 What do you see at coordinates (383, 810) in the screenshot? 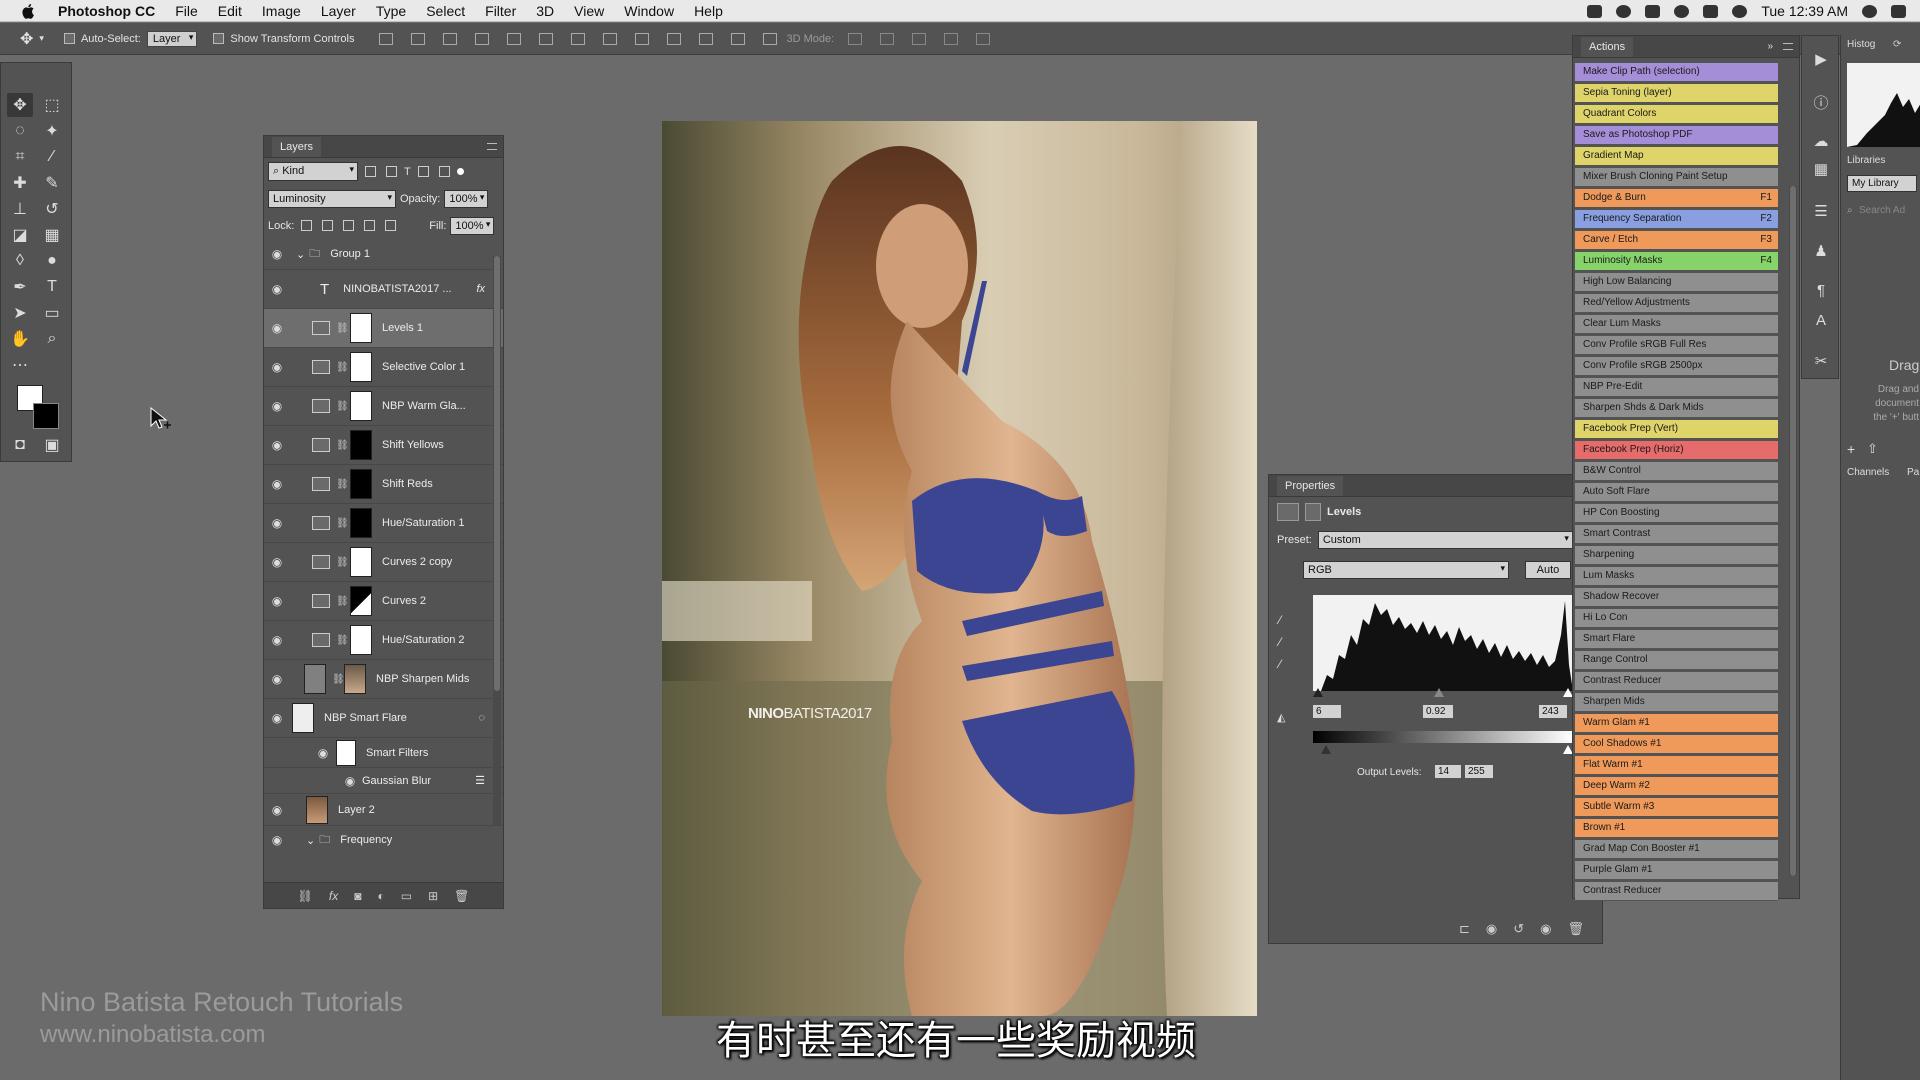
I see `layer-row-layer-2: ◉ Layer 2` at bounding box center [383, 810].